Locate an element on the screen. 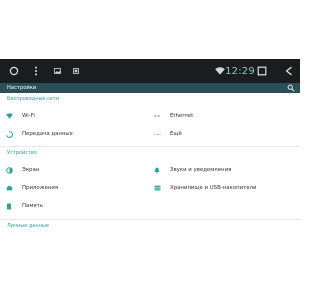 The height and width of the screenshot is (300, 320). overflow-menu-icon is located at coordinates (36, 71).